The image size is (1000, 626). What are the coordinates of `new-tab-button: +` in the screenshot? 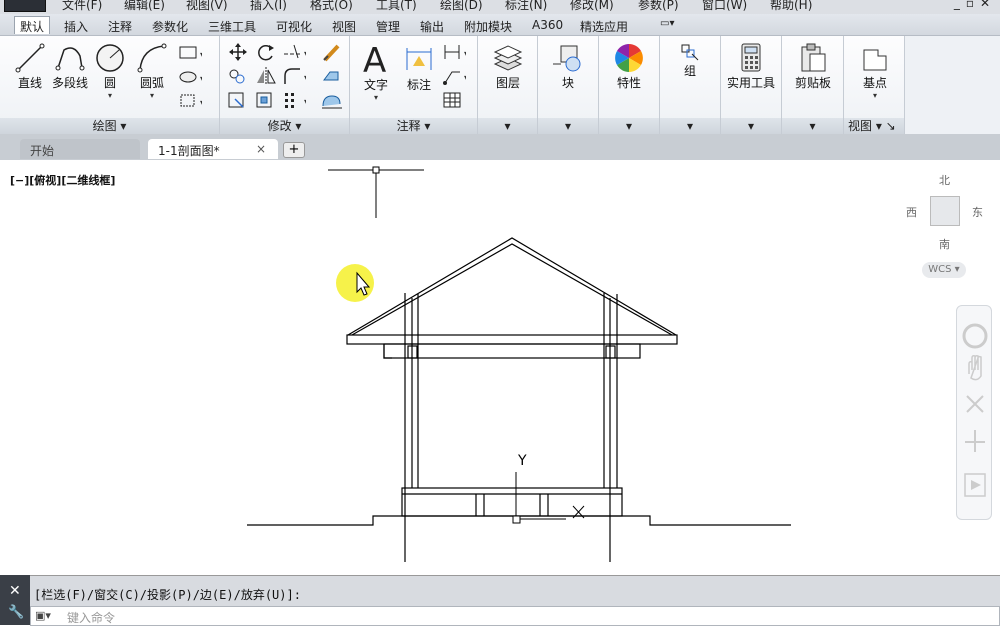 It's located at (294, 150).